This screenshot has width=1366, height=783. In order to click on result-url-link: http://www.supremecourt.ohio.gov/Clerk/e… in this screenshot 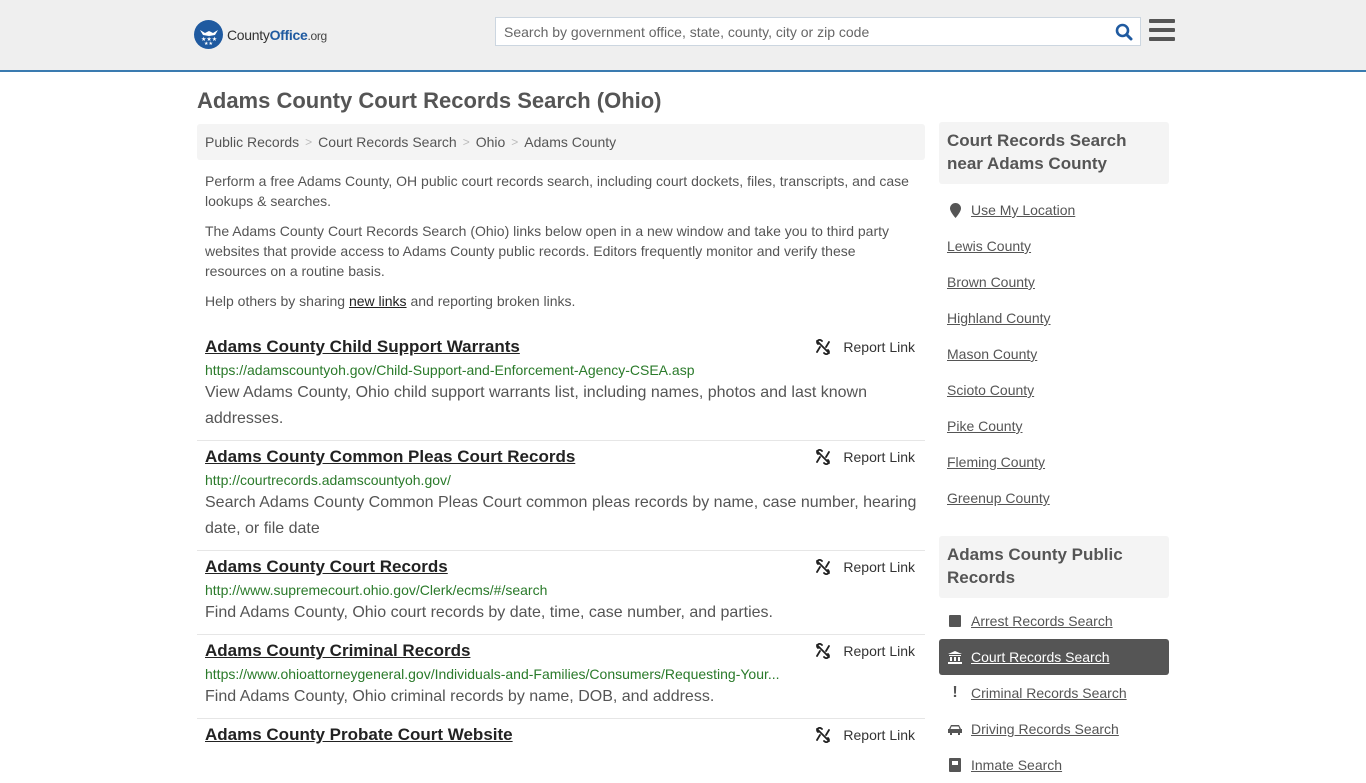, I will do `click(495, 590)`.